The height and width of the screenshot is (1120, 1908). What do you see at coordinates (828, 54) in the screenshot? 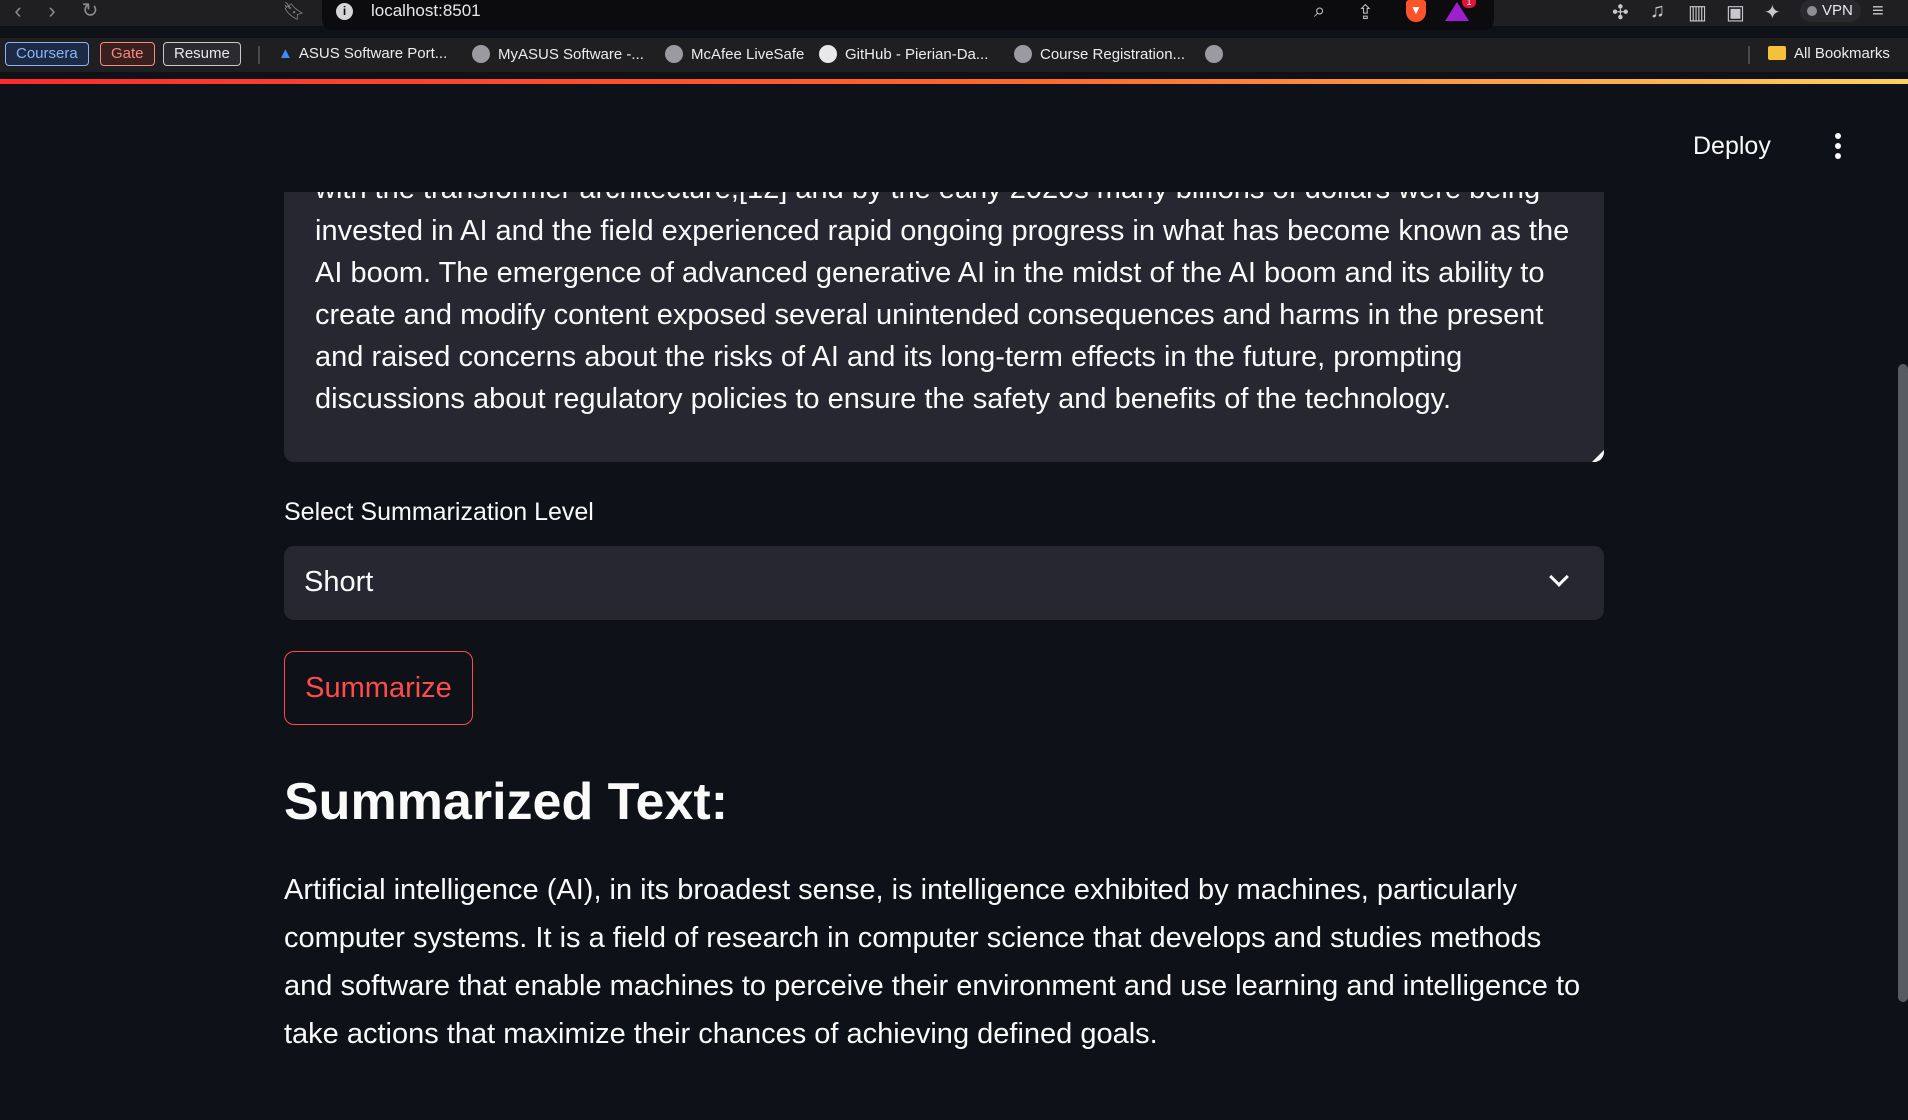
I see `github-icon` at bounding box center [828, 54].